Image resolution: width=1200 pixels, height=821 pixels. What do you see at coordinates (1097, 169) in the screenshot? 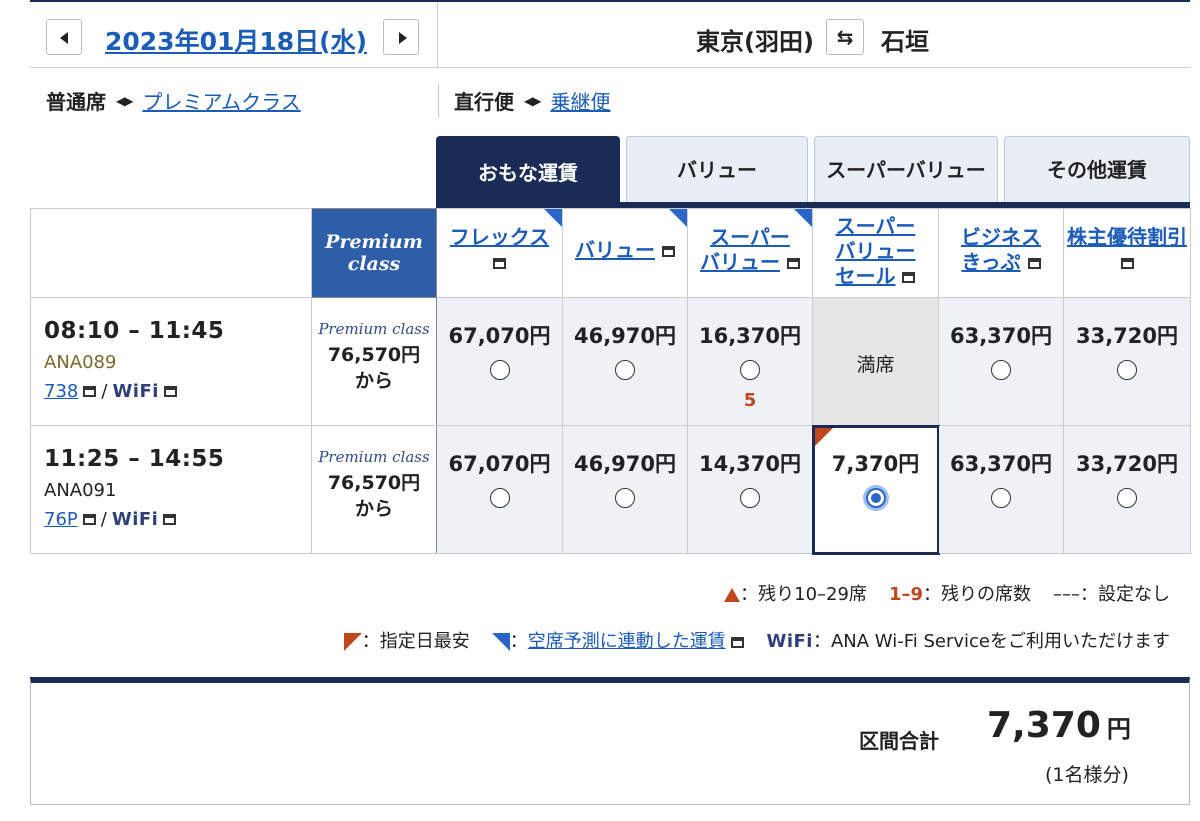
I see `tab-other-fares: その他運賃` at bounding box center [1097, 169].